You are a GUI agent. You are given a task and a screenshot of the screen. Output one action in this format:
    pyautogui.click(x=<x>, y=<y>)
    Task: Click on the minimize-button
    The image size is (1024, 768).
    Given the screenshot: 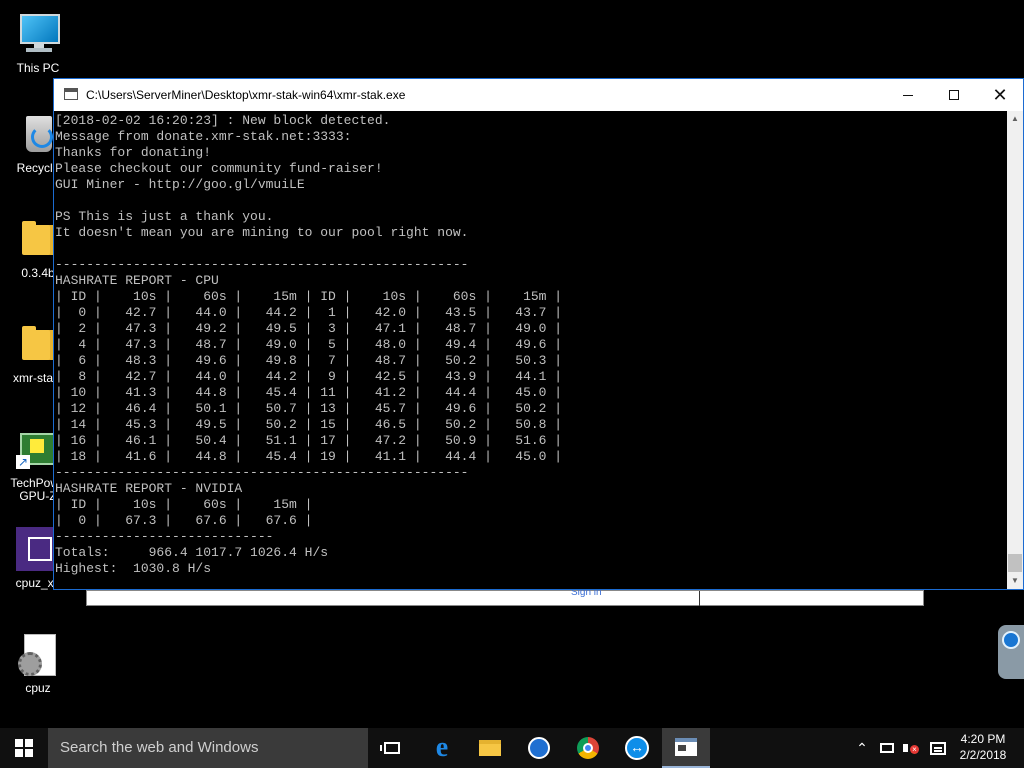 What is the action you would take?
    pyautogui.click(x=908, y=95)
    